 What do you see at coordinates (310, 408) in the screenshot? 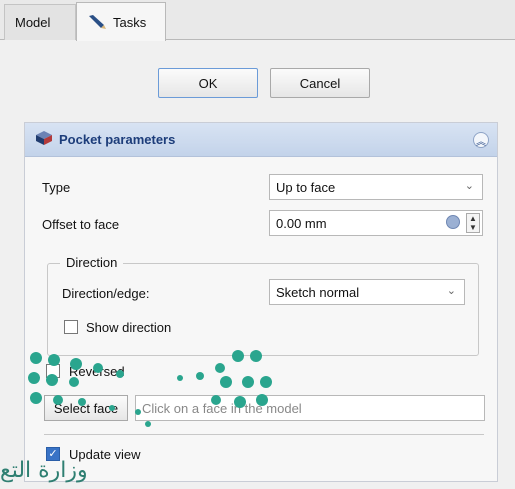
I see `face-input: Click on a face in the model` at bounding box center [310, 408].